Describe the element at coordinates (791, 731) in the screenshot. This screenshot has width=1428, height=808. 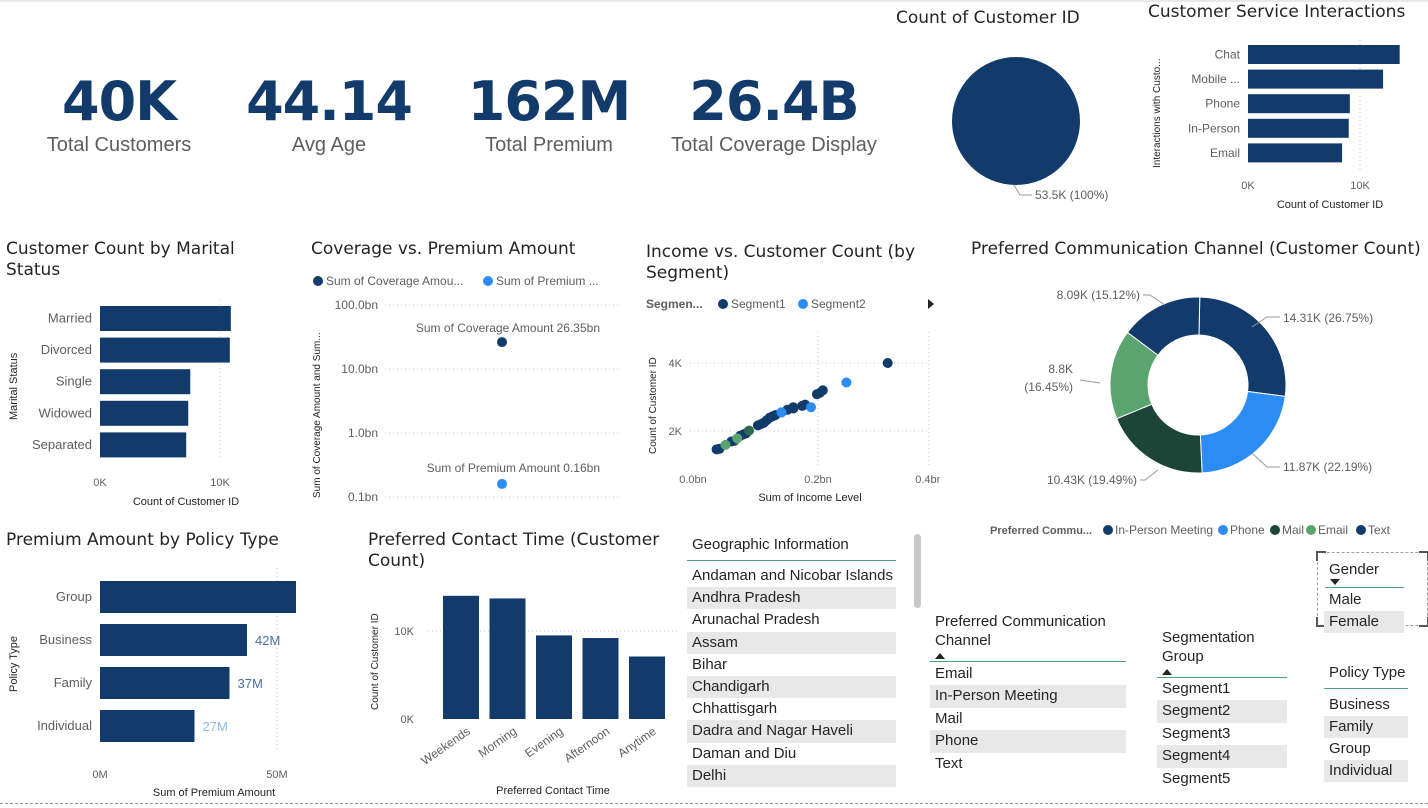
I see `slicer-item: Dadra and Nagar Haveli` at that location.